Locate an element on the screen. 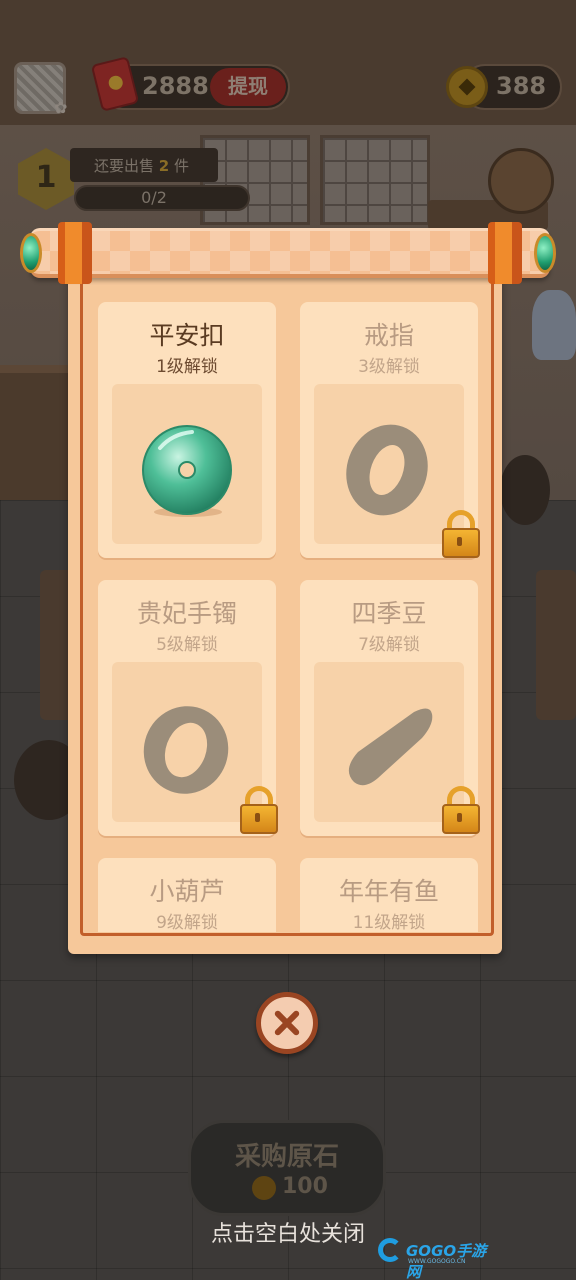  buy-price: 100 is located at coordinates (305, 1186).